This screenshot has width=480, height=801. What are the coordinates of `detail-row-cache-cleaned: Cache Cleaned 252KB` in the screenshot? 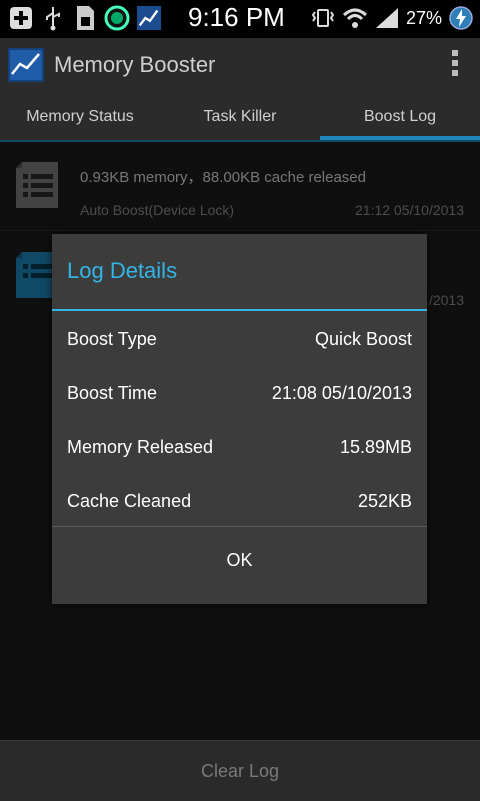 It's located at (239, 506).